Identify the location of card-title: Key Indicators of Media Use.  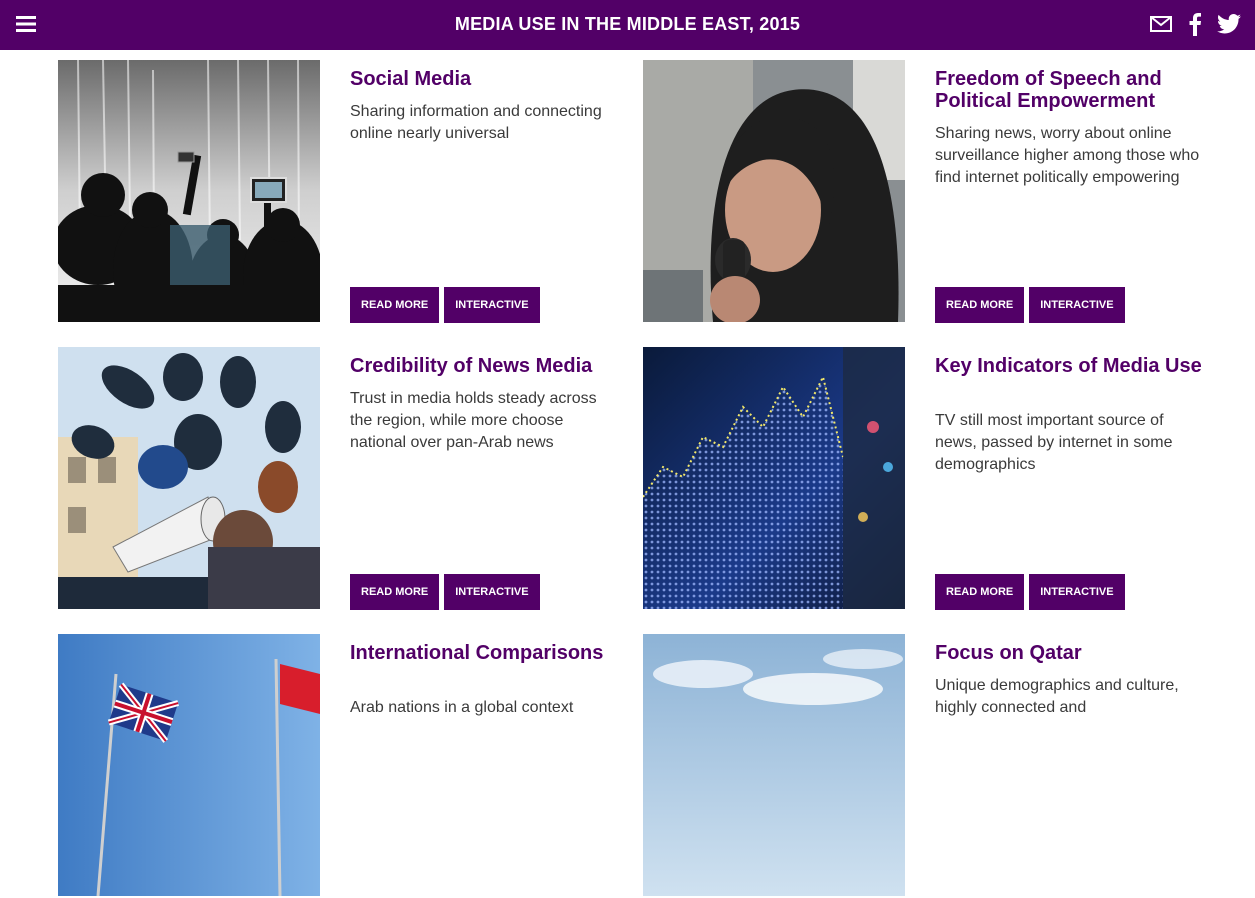
(1069, 366).